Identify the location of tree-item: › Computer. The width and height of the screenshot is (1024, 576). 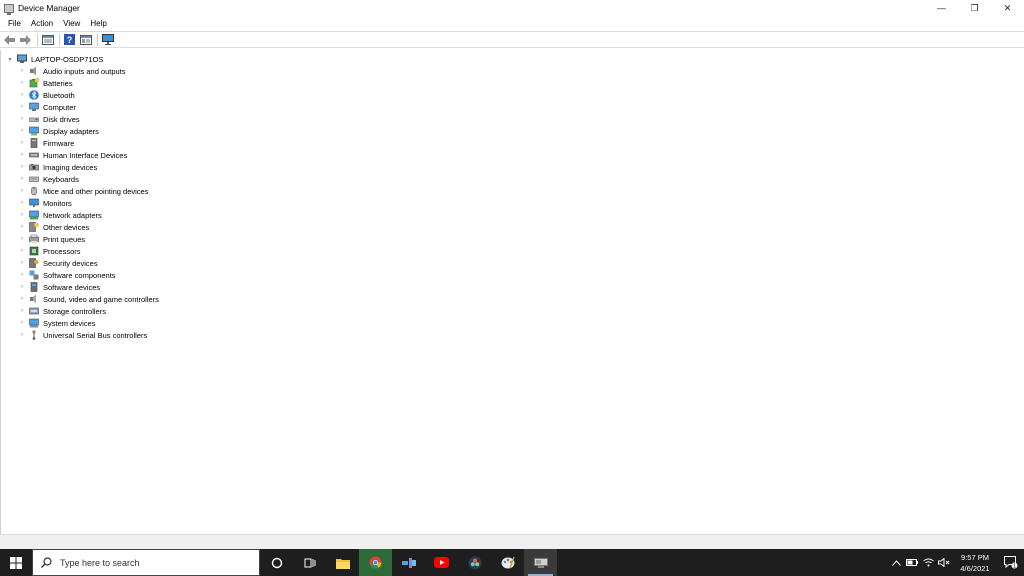
(88, 107).